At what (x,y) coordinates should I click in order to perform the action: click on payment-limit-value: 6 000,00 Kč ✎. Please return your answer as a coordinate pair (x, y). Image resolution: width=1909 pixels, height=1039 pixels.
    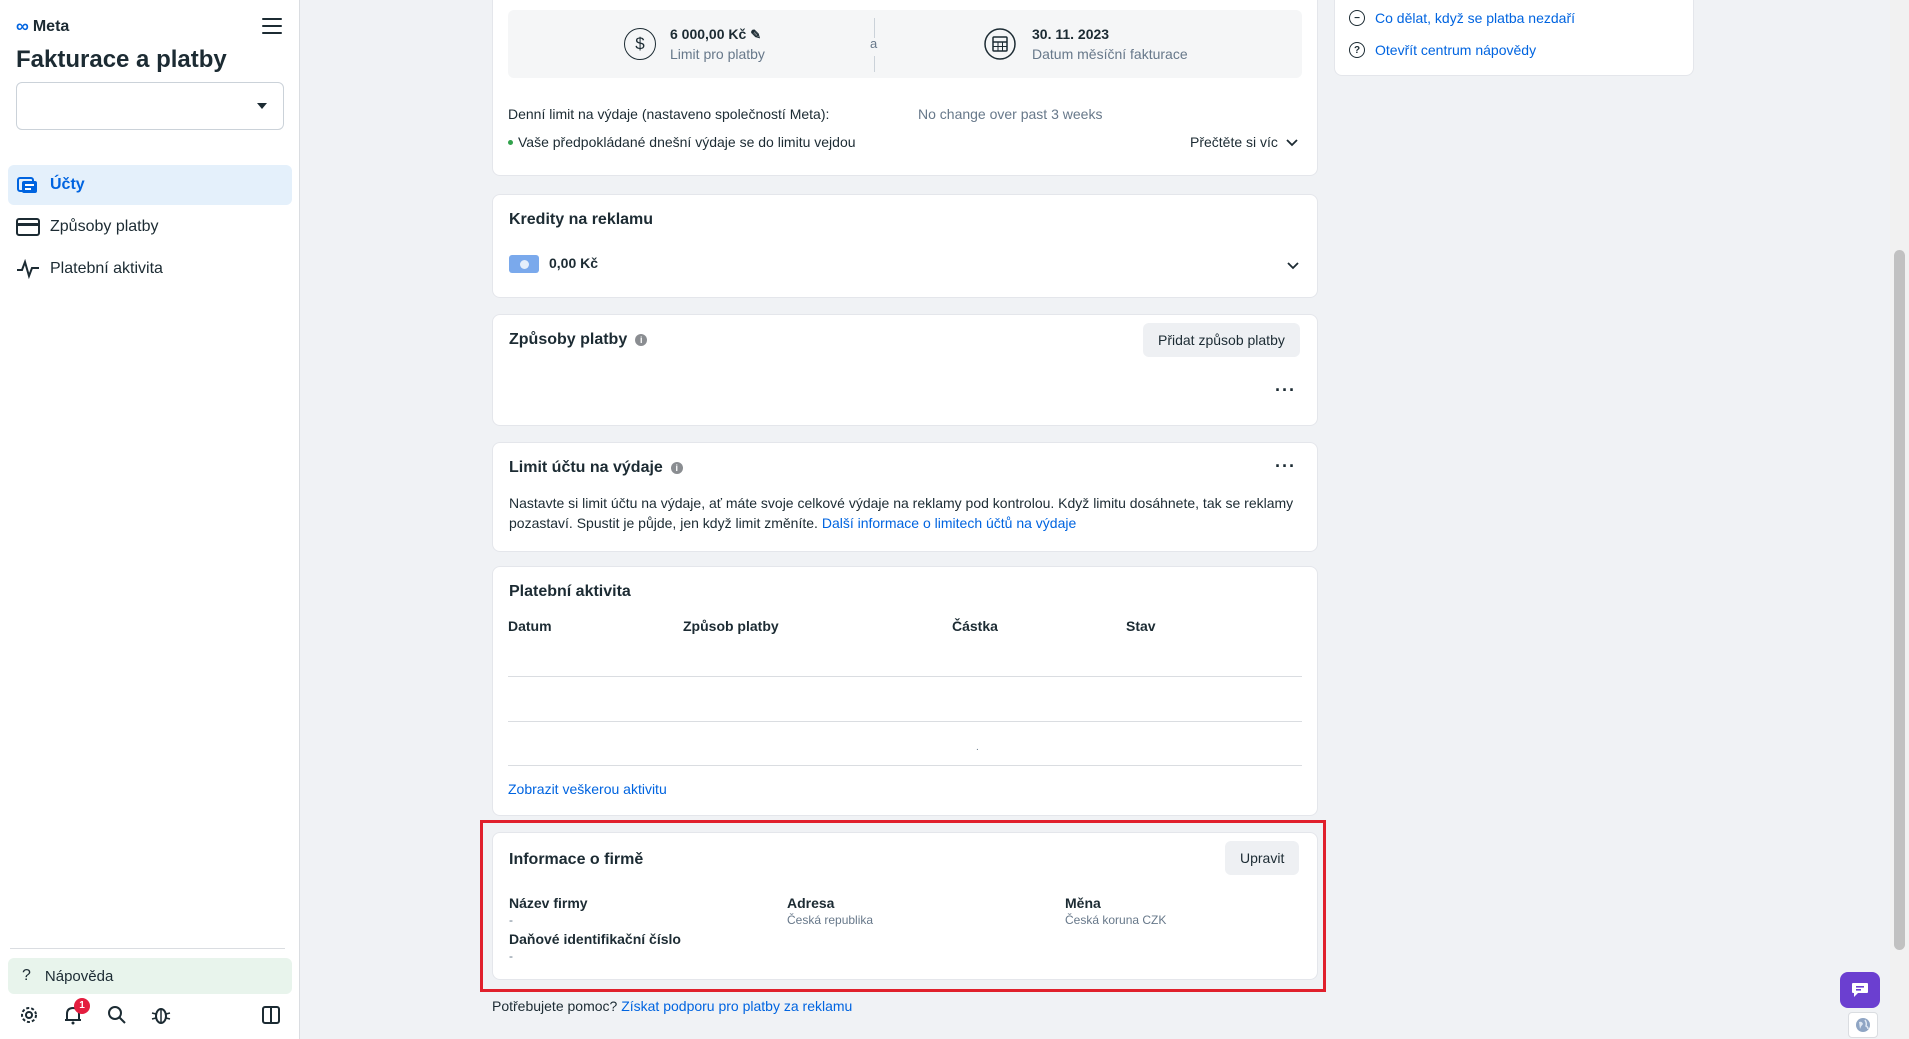
    Looking at the image, I should click on (716, 34).